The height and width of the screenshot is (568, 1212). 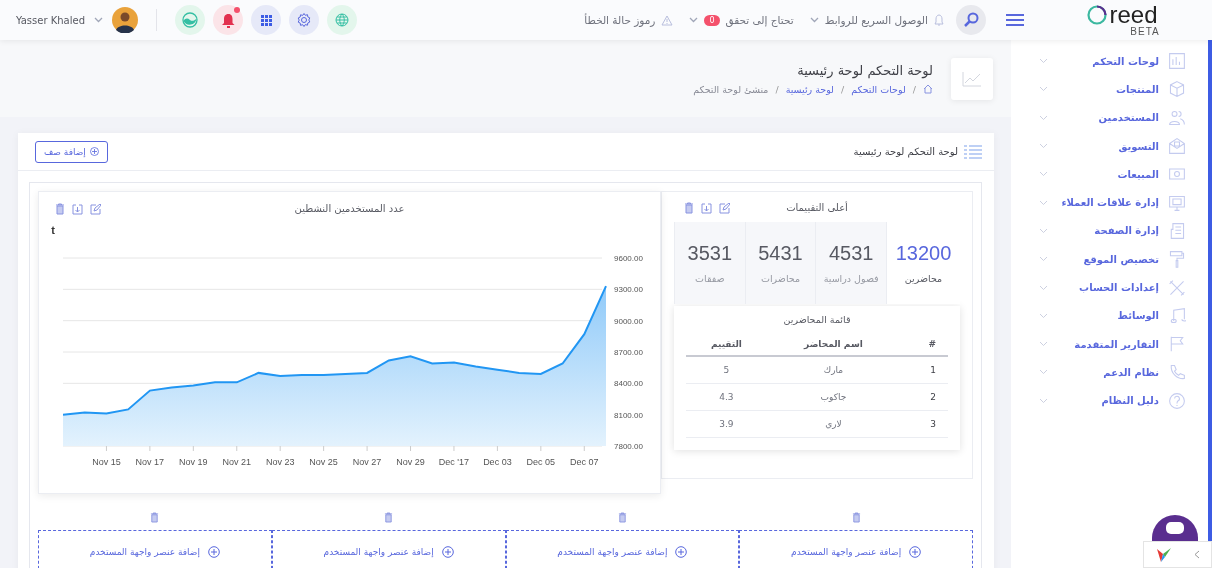 What do you see at coordinates (726, 423) in the screenshot?
I see `table-cell: 3.9` at bounding box center [726, 423].